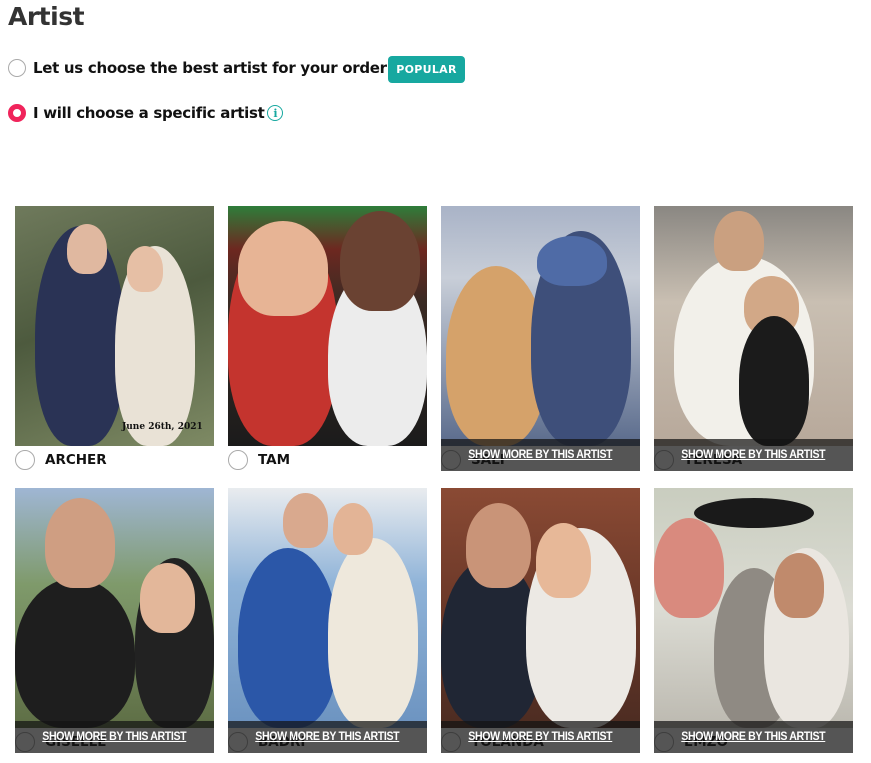 The height and width of the screenshot is (763, 871). I want to click on artist-card-tam: TAM, so click(327, 338).